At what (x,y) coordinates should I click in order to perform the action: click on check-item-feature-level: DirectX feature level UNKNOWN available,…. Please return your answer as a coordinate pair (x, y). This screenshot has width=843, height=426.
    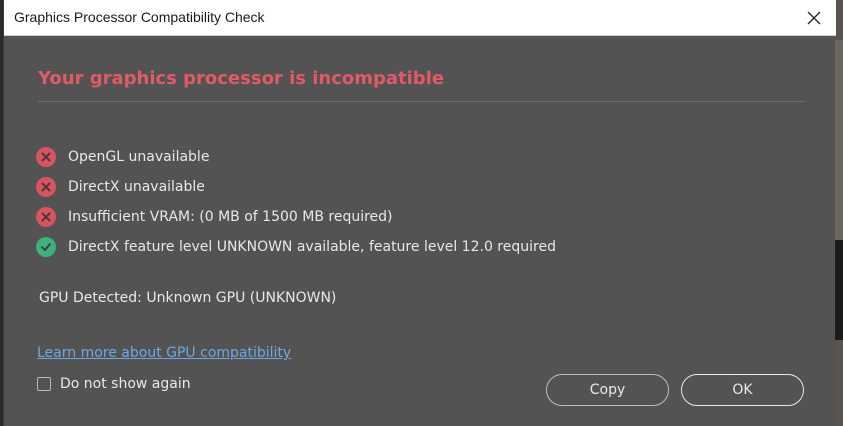
    Looking at the image, I should click on (296, 247).